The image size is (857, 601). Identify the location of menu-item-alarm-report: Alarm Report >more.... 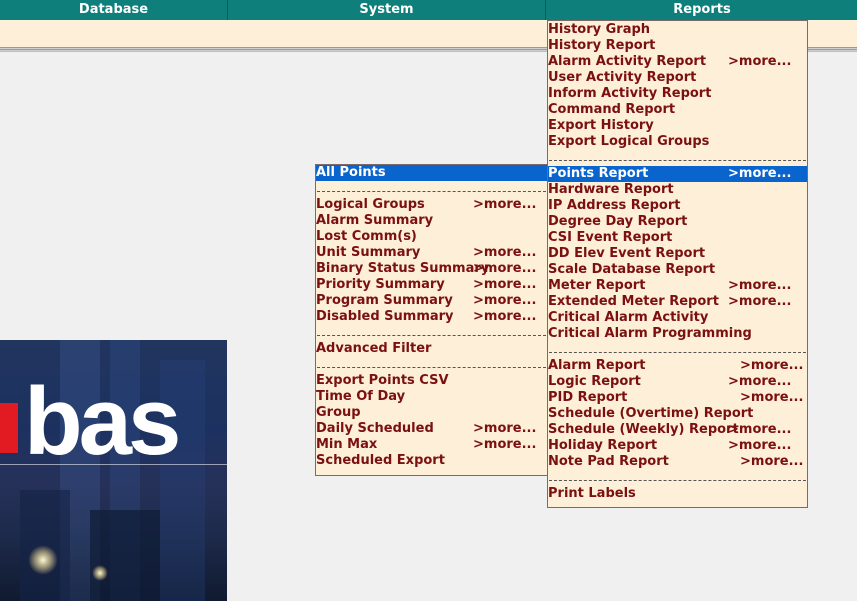
(677, 366).